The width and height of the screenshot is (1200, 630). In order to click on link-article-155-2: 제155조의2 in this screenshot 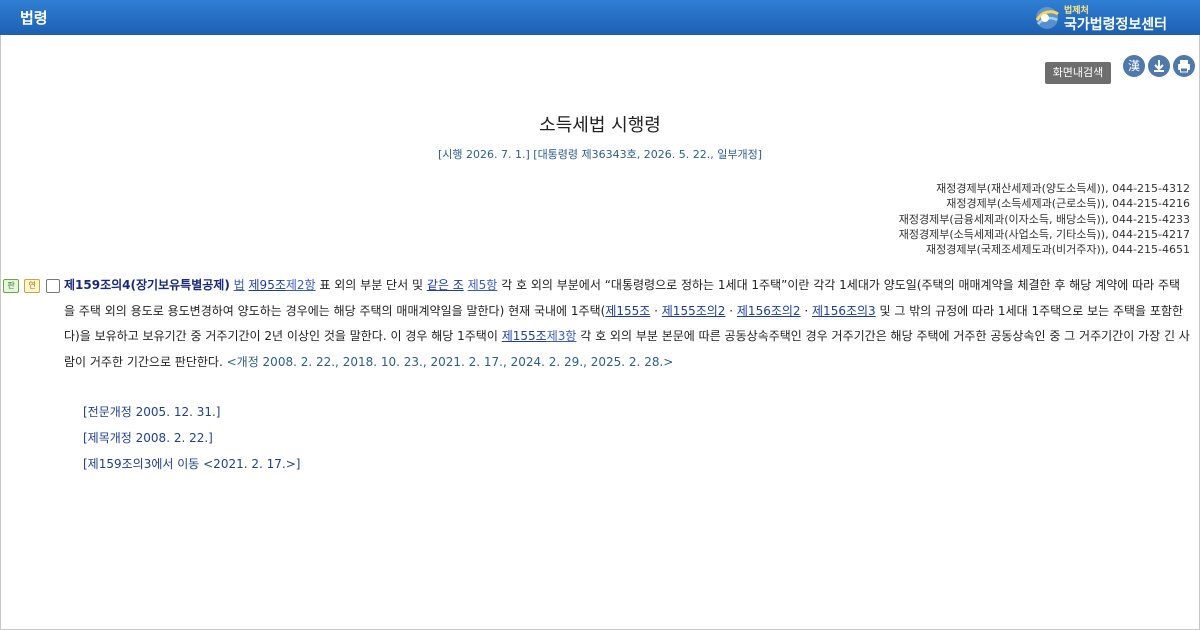, I will do `click(694, 311)`.